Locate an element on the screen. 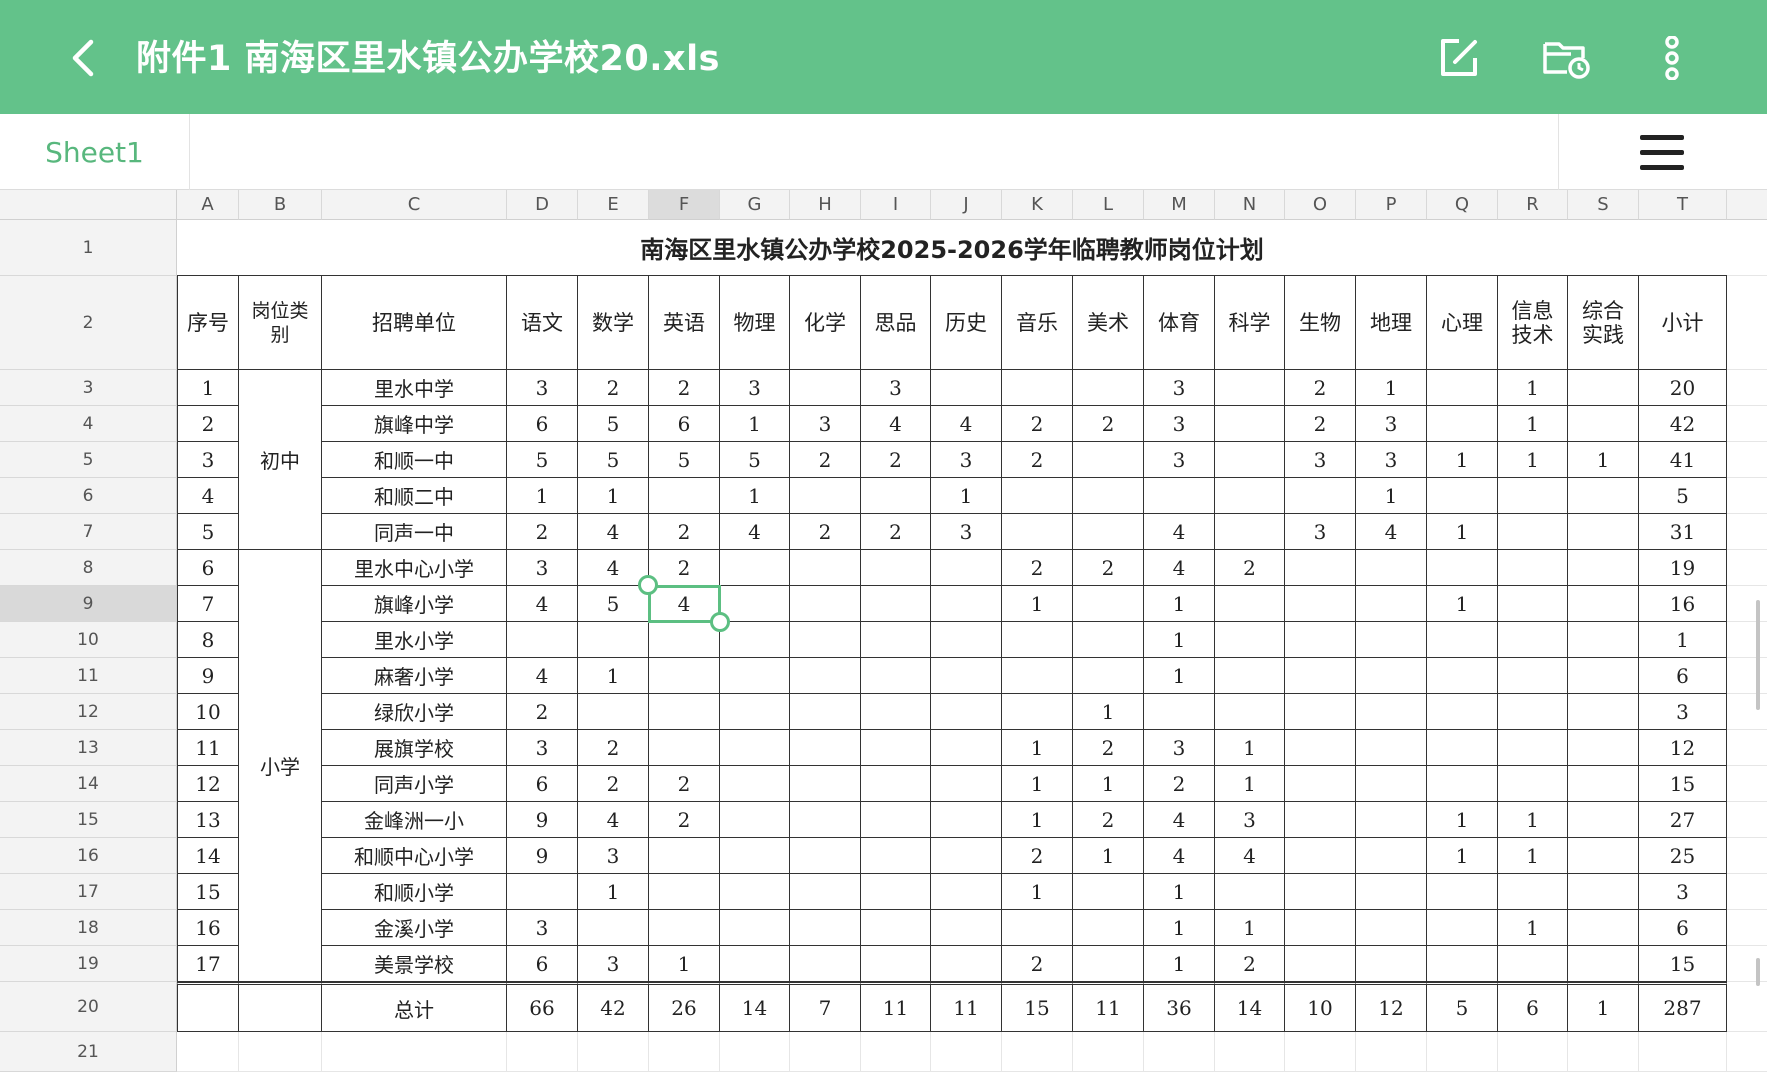  column-title-cell: 心理 is located at coordinates (1462, 323).